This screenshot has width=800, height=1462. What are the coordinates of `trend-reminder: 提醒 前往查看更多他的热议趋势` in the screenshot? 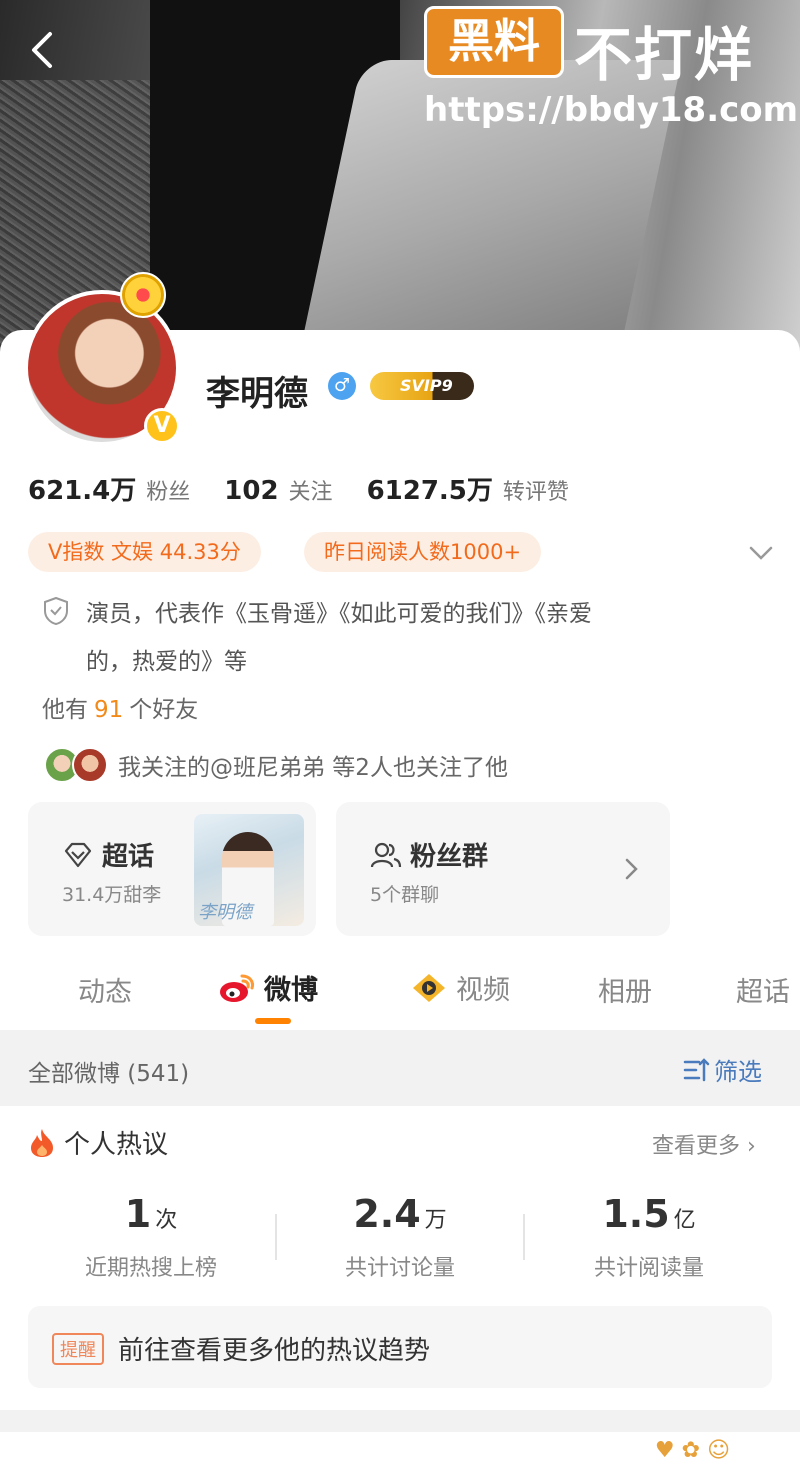 It's located at (400, 1347).